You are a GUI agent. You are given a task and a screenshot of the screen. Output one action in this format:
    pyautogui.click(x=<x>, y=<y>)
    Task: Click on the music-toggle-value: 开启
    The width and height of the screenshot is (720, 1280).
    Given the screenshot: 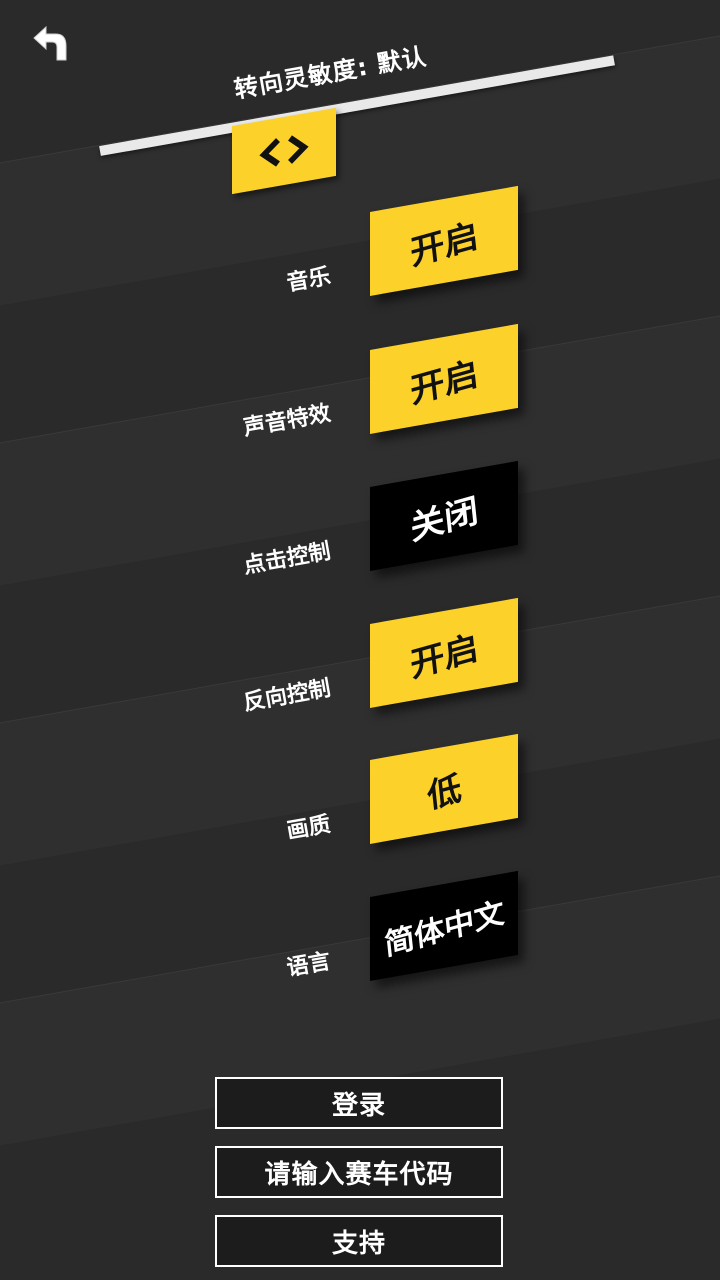 What is the action you would take?
    pyautogui.click(x=444, y=244)
    